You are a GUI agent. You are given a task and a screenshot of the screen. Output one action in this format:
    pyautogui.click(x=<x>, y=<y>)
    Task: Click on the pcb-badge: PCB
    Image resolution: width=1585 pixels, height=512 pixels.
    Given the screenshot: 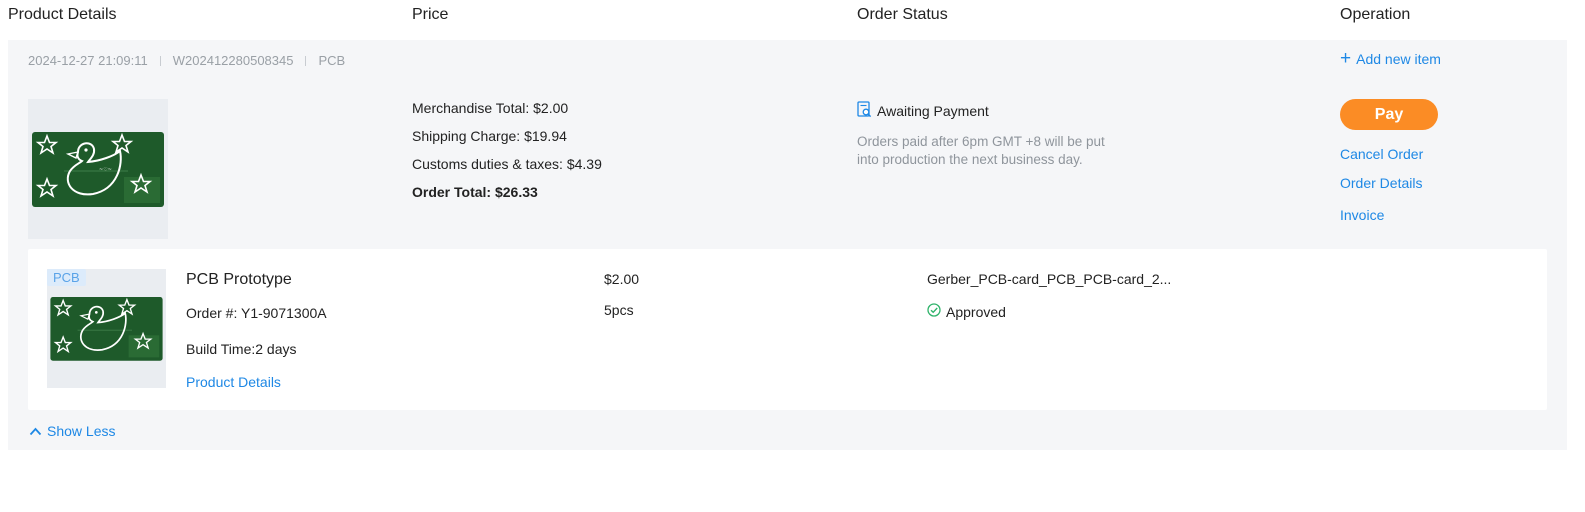 What is the action you would take?
    pyautogui.click(x=66, y=277)
    